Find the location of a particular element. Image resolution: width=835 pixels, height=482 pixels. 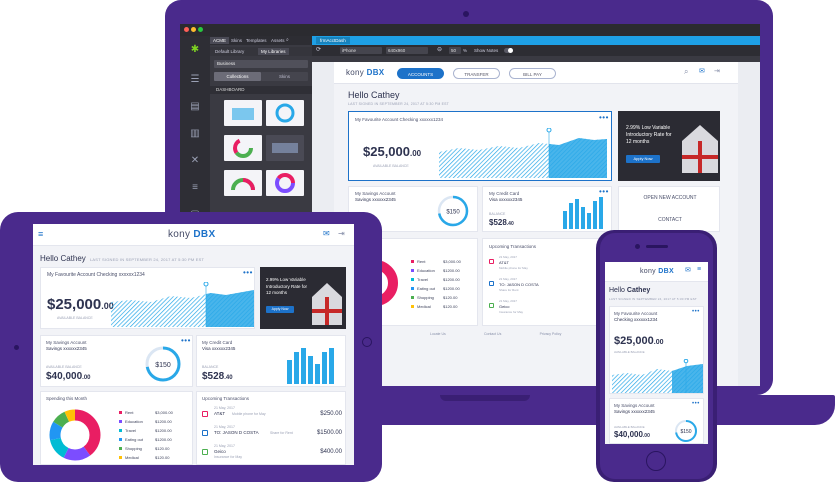

book-icon: ▥ is located at coordinates (195, 134).